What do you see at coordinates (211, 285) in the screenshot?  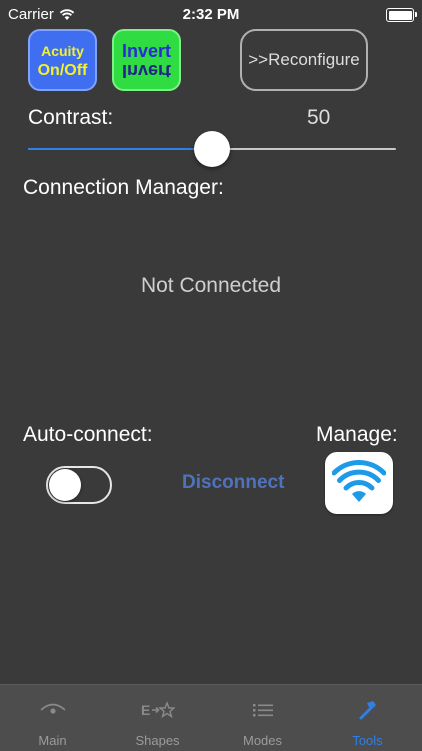 I see `connection-status: Not Connected` at bounding box center [211, 285].